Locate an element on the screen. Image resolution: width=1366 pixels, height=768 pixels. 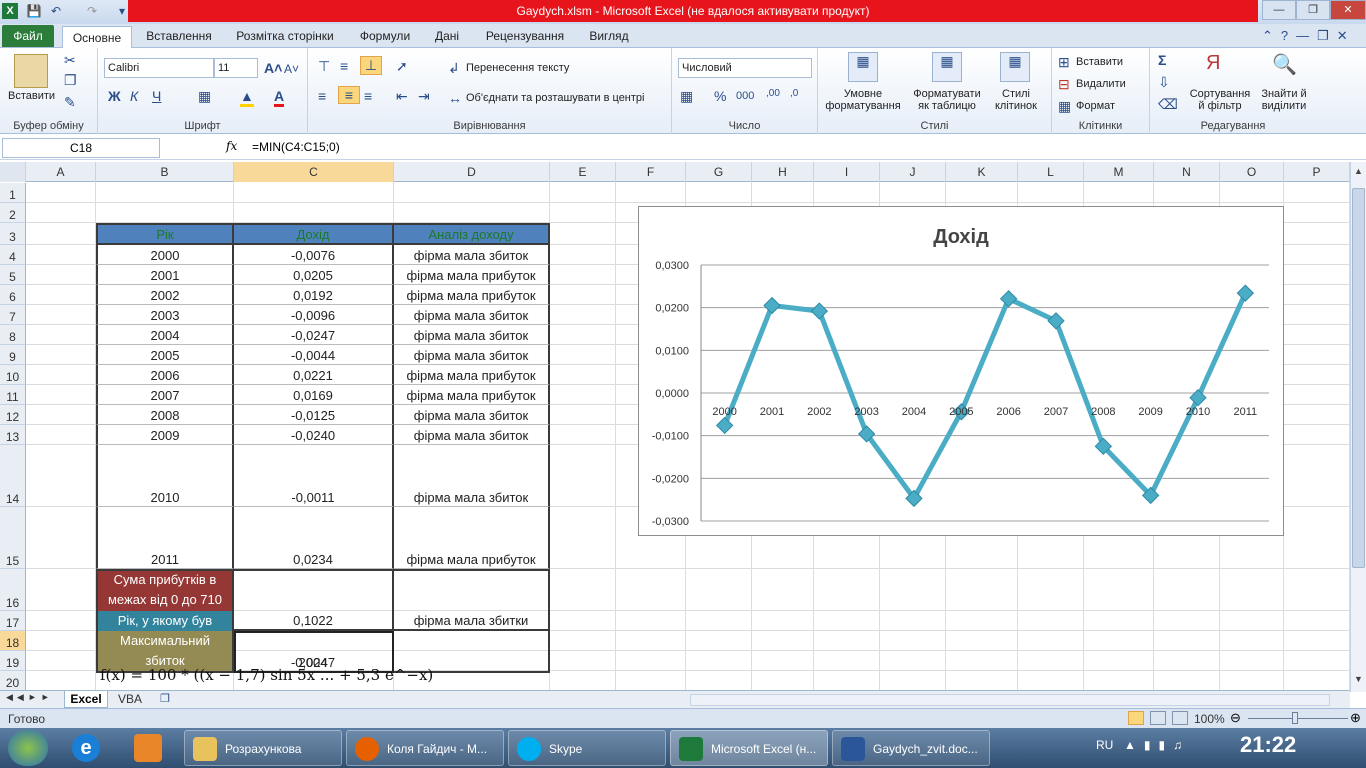
row-header-1: 1 is located at coordinates (13, 193).